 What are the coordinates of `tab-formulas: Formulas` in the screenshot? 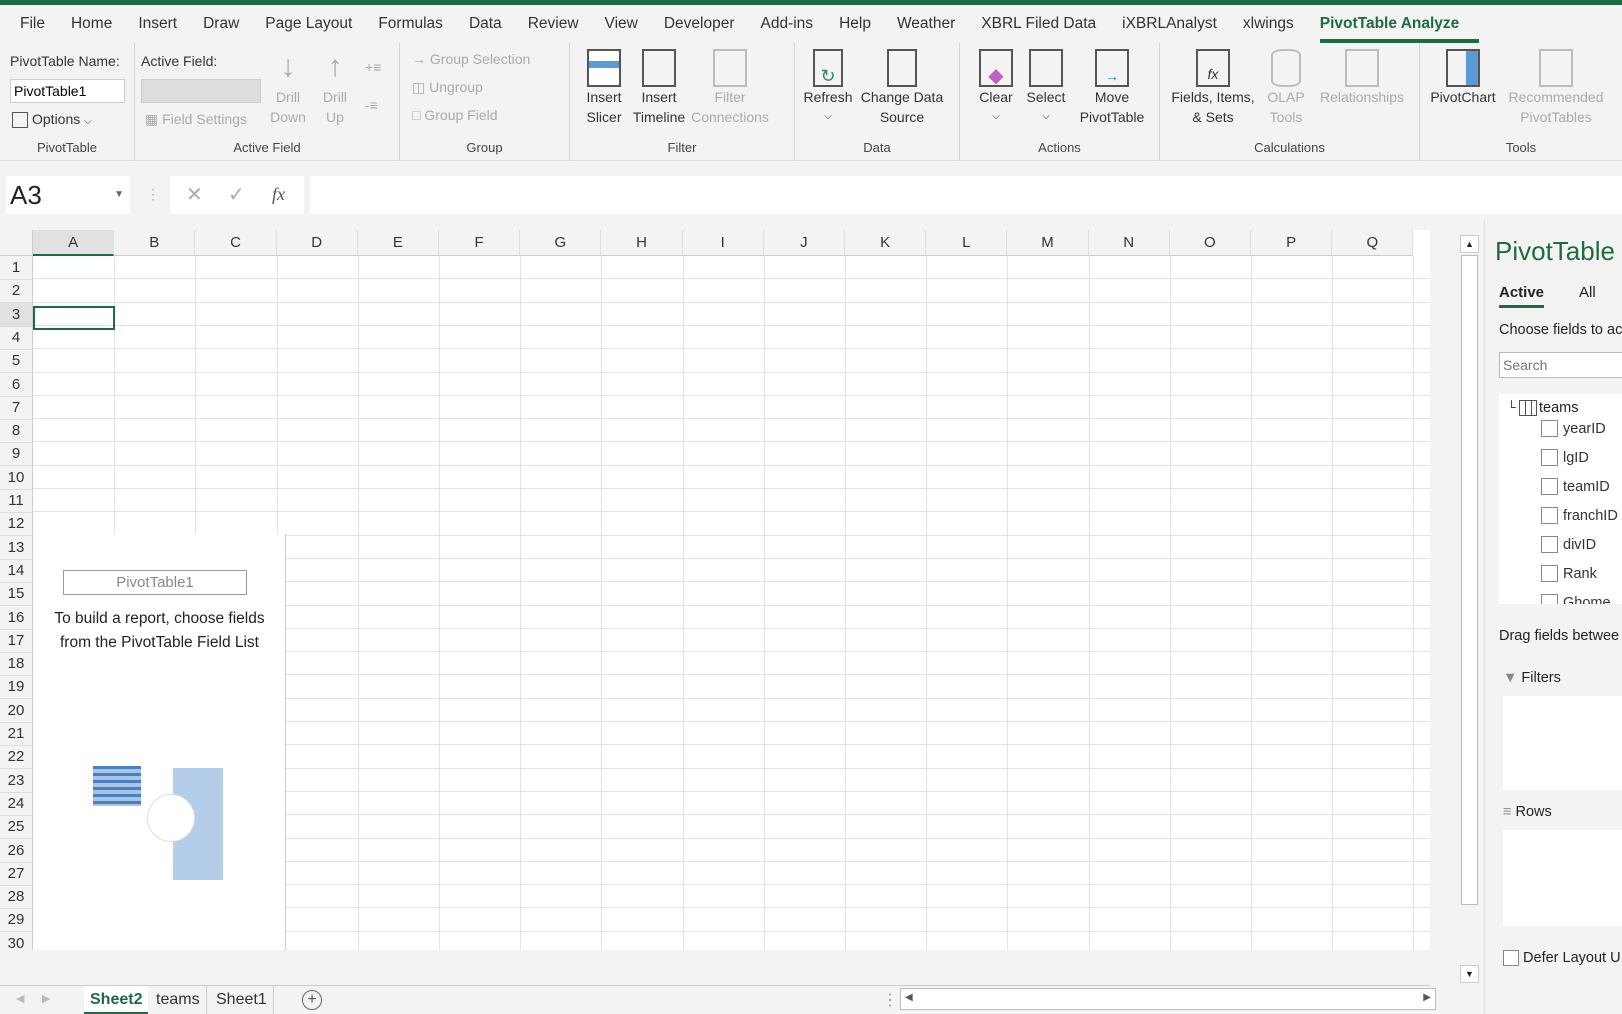 It's located at (410, 24).